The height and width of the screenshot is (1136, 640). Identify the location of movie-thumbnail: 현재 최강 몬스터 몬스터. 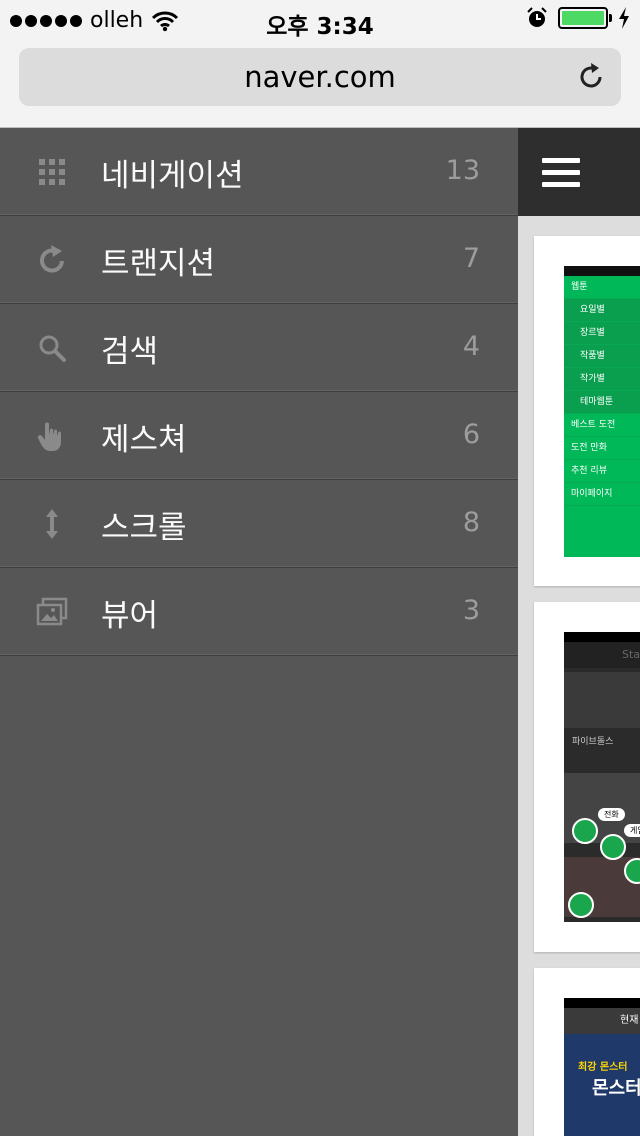
(602, 1067).